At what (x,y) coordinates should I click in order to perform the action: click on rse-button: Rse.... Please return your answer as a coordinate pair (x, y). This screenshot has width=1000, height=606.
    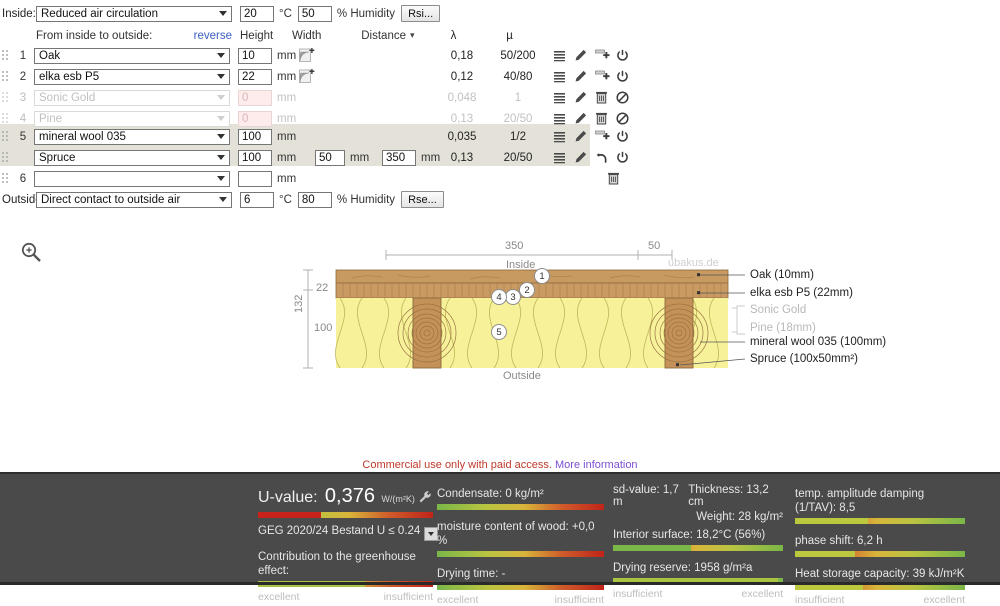
    Looking at the image, I should click on (422, 199).